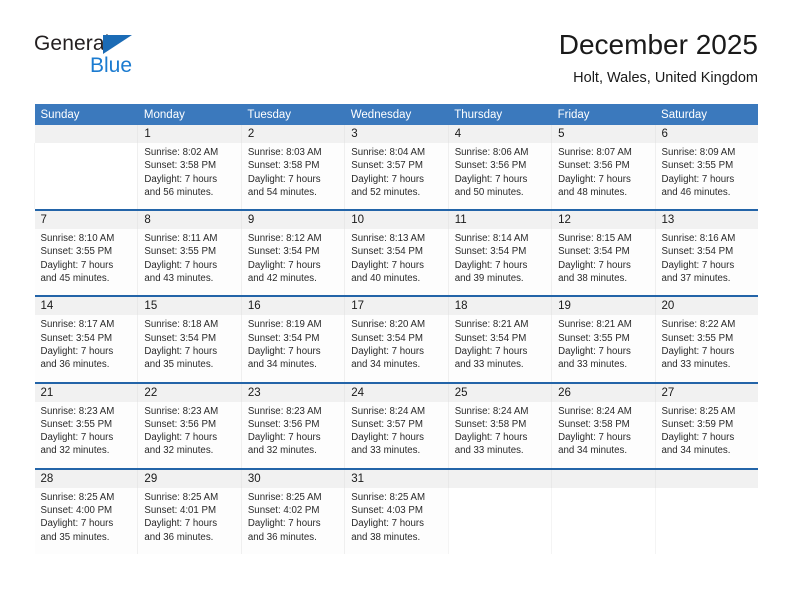  I want to click on sunrise-text: Sunrise: 8:18 AM, so click(181, 325).